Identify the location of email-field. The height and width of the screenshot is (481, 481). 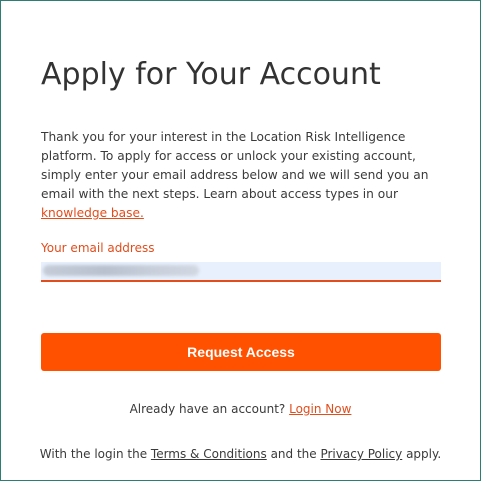
(241, 272).